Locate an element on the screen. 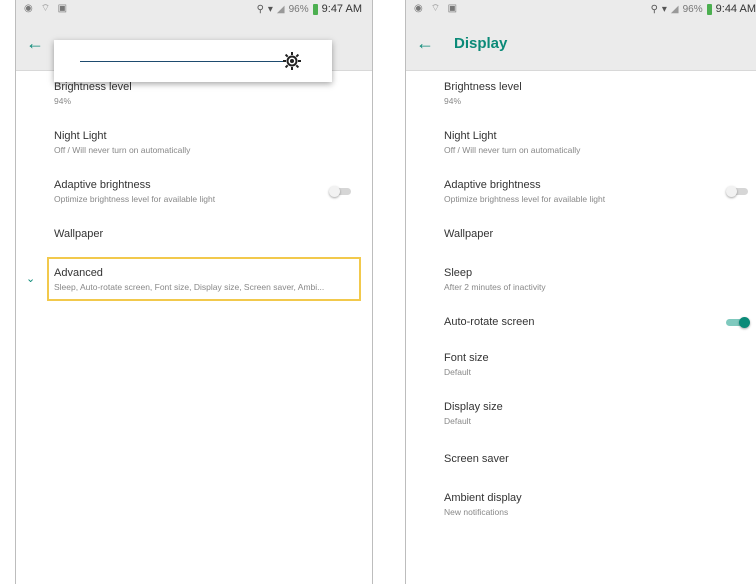  item-subtitle: New notifications is located at coordinates (476, 512).